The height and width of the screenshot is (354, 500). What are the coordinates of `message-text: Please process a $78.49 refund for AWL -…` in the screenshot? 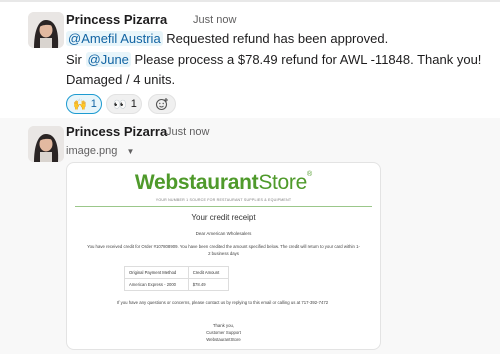 It's located at (308, 59).